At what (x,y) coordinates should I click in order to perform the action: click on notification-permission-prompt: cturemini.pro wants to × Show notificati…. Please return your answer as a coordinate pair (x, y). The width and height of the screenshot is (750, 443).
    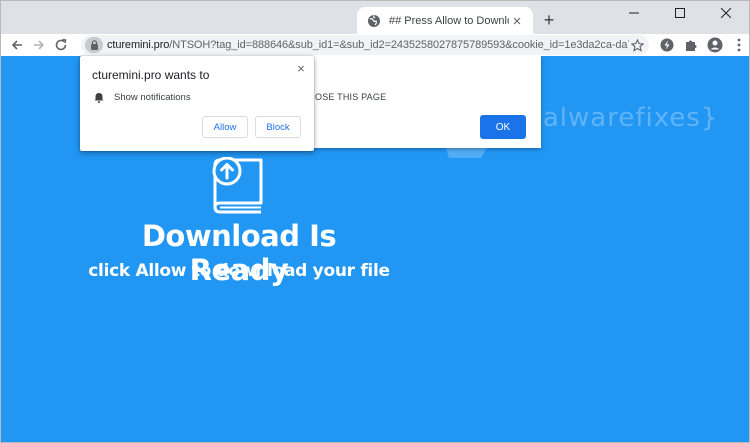
    Looking at the image, I should click on (197, 103).